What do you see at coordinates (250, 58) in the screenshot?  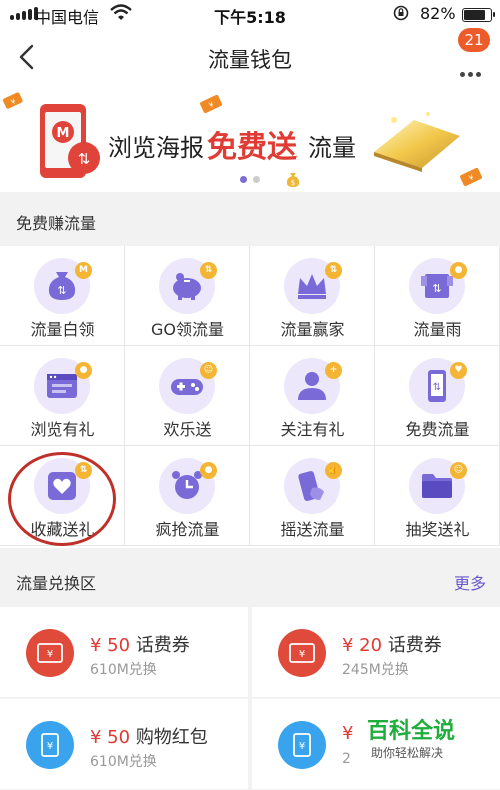 I see `nav-bar: 流量钱包 21` at bounding box center [250, 58].